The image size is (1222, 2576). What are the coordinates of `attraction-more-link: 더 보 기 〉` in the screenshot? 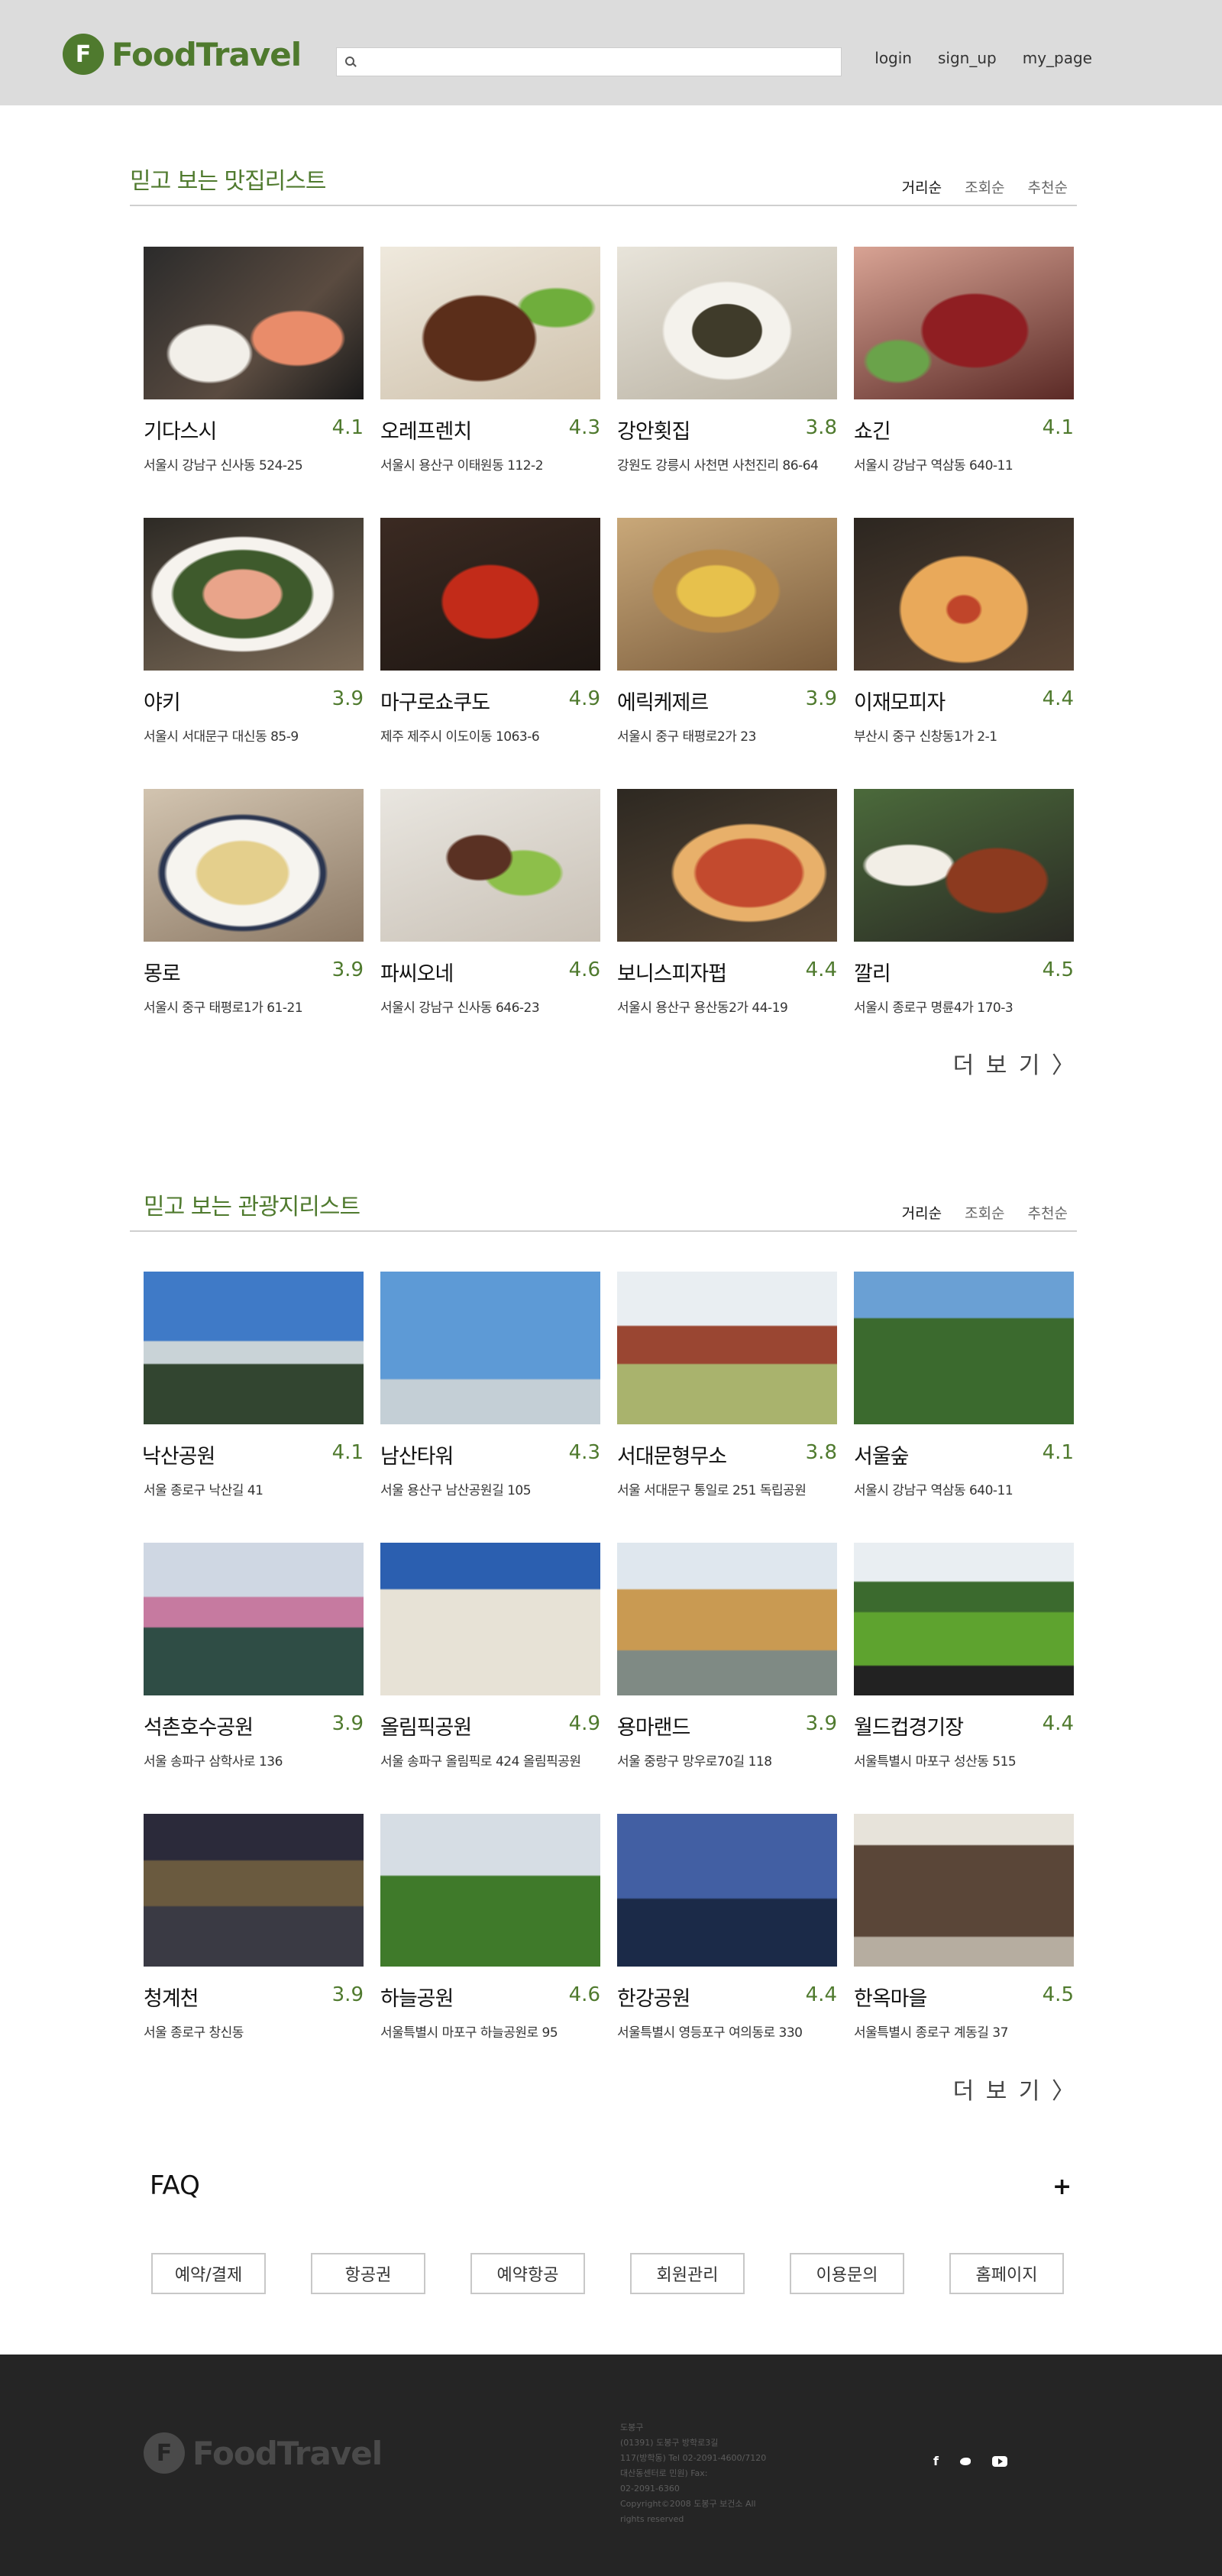 It's located at (1015, 2089).